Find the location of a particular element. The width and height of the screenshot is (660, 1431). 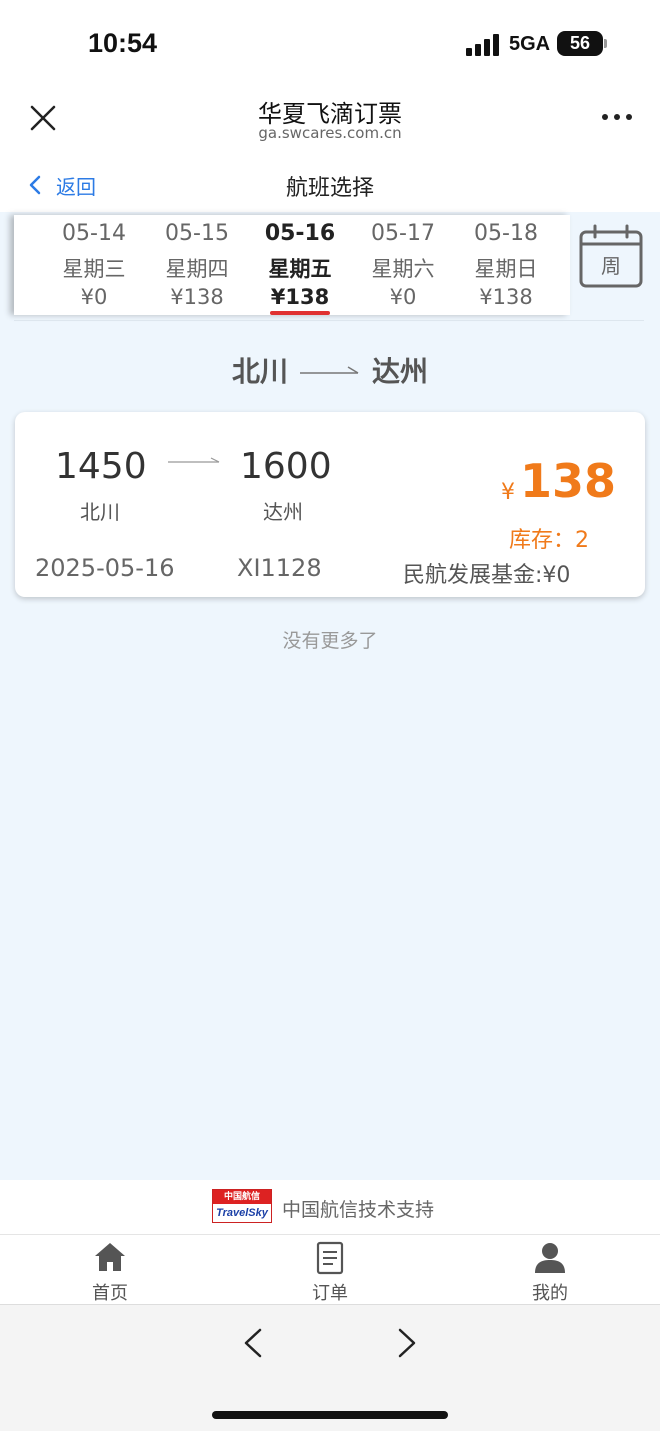

page-title: 航班选择 is located at coordinates (329, 188).